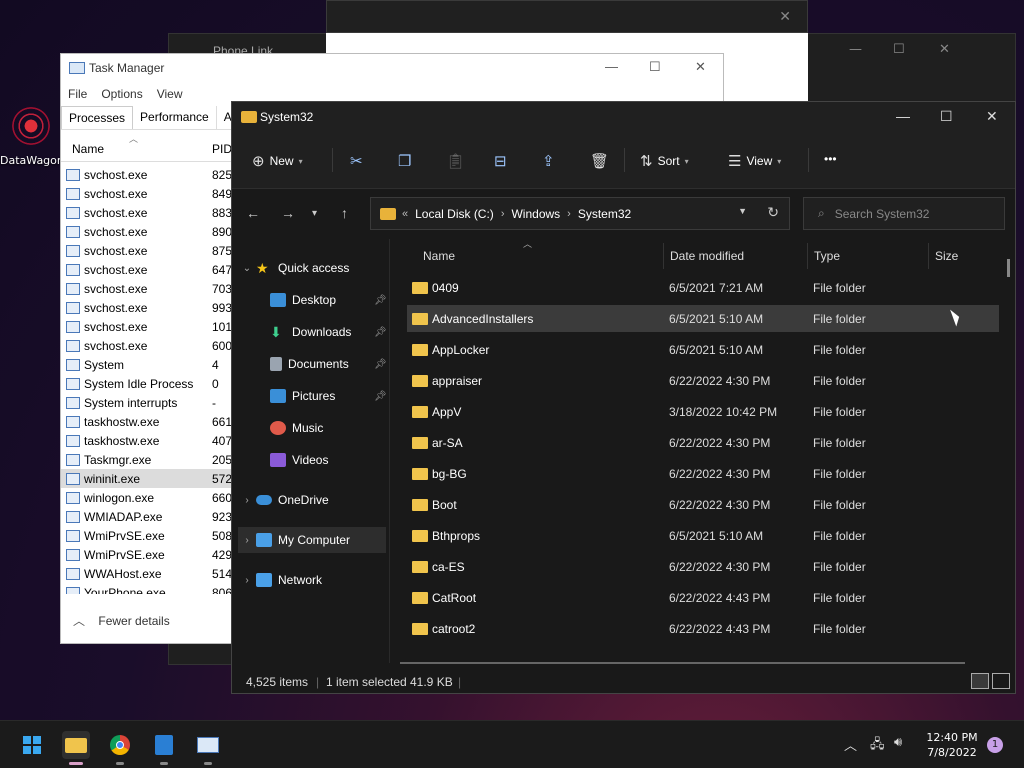 The image size is (1024, 768). I want to click on horizontal-scrollbar, so click(682, 663).